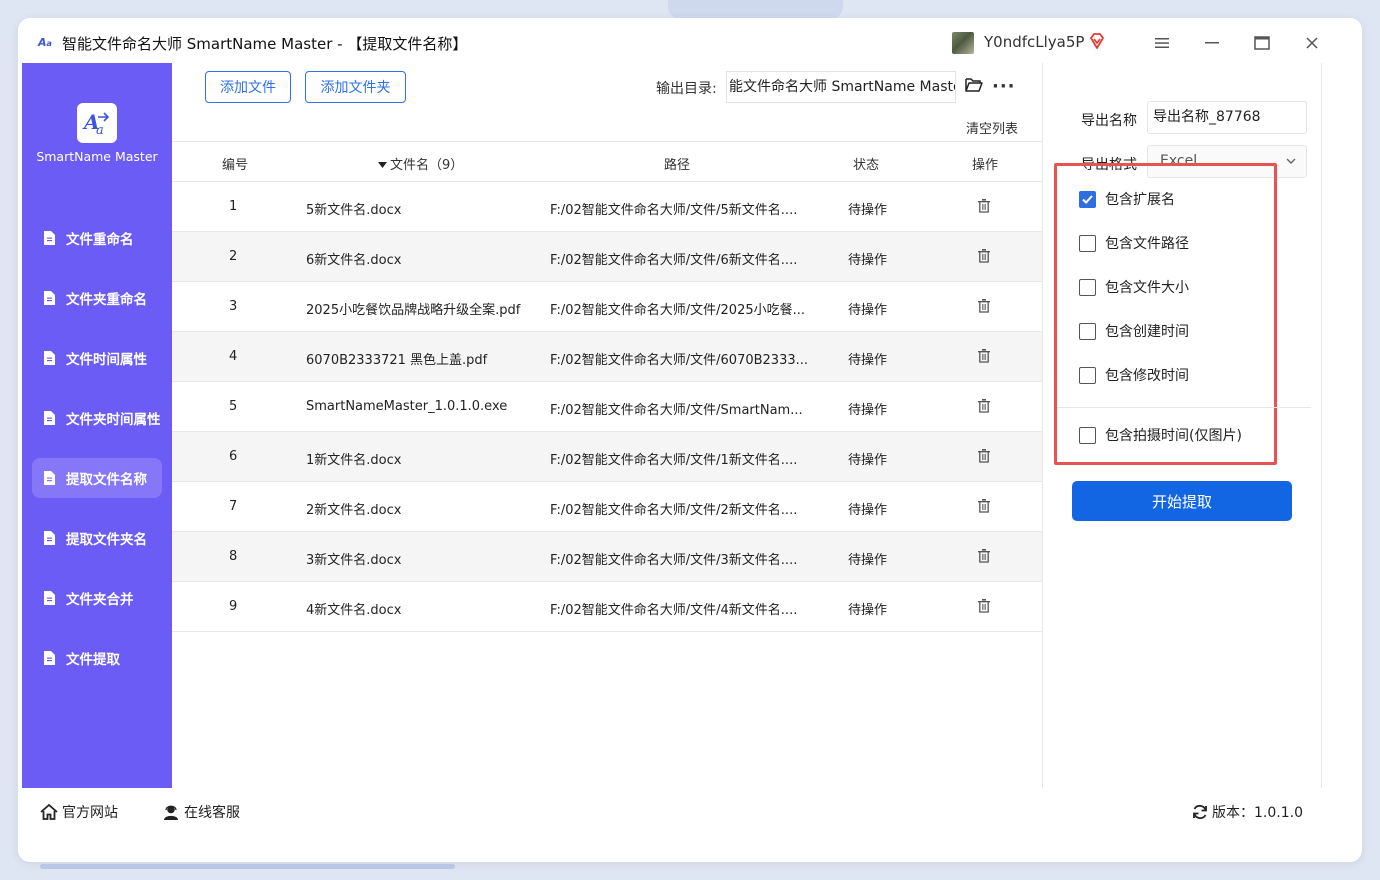  I want to click on close-button, so click(1312, 43).